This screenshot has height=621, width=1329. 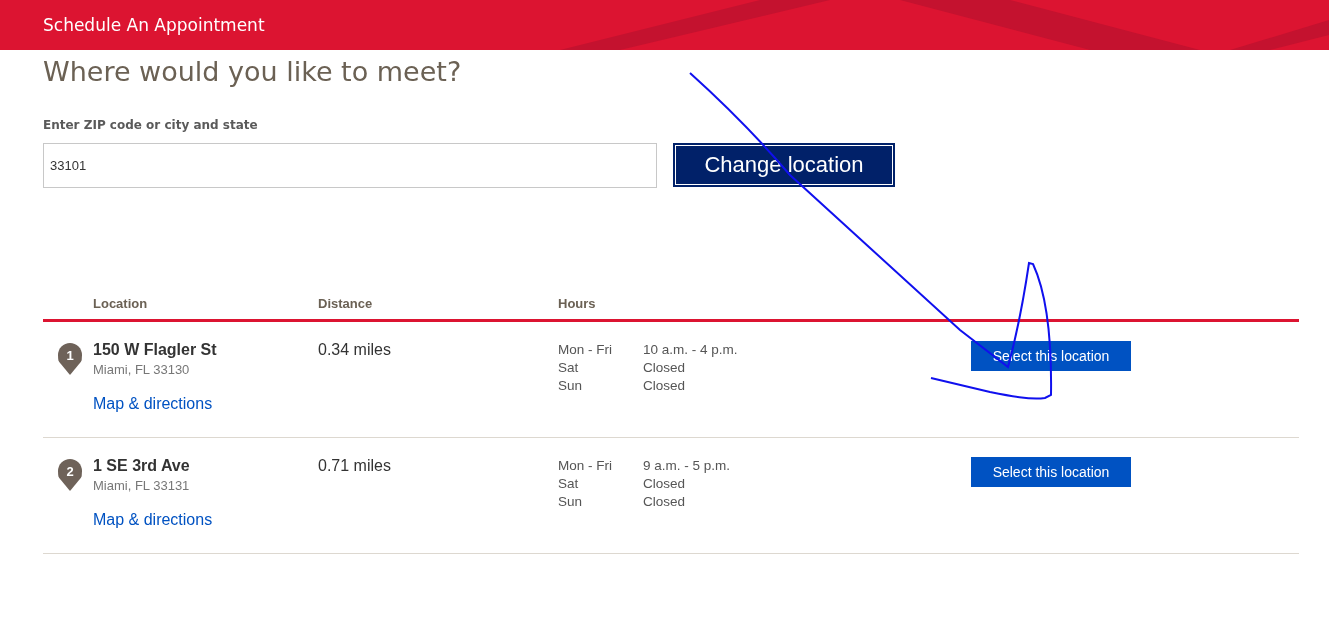 I want to click on column-header: Location, so click(x=121, y=303).